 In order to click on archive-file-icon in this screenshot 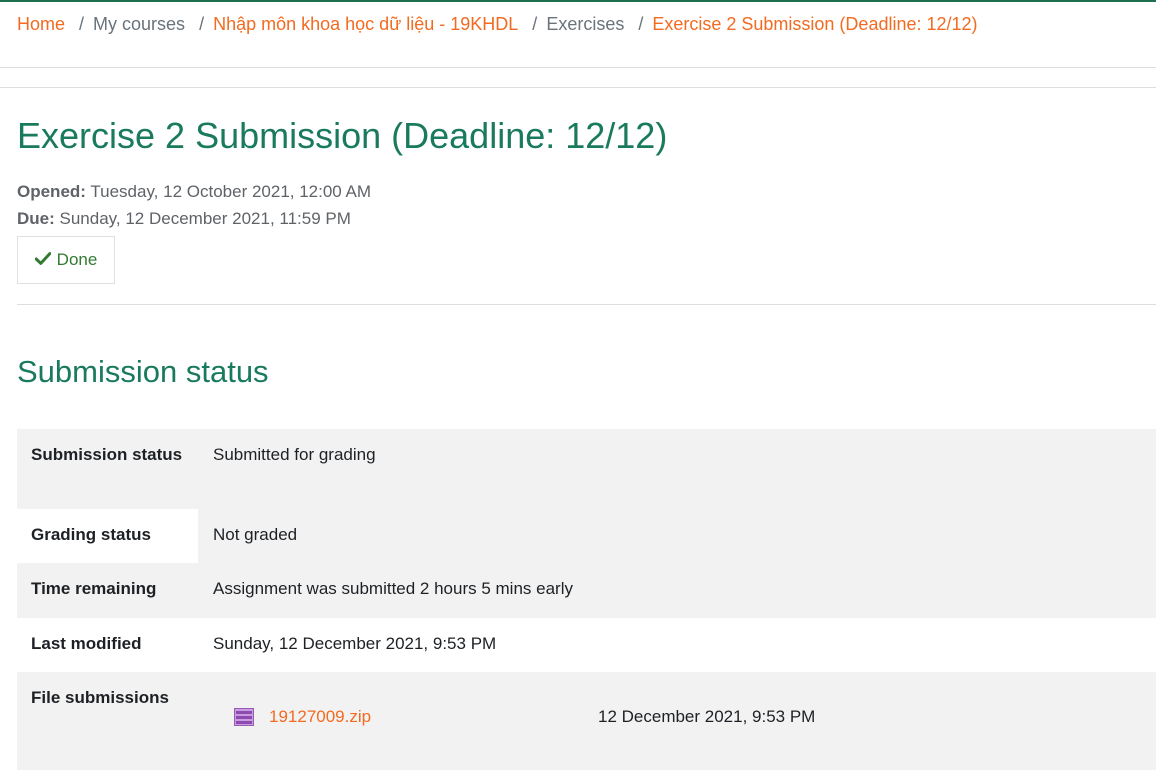, I will do `click(244, 717)`.